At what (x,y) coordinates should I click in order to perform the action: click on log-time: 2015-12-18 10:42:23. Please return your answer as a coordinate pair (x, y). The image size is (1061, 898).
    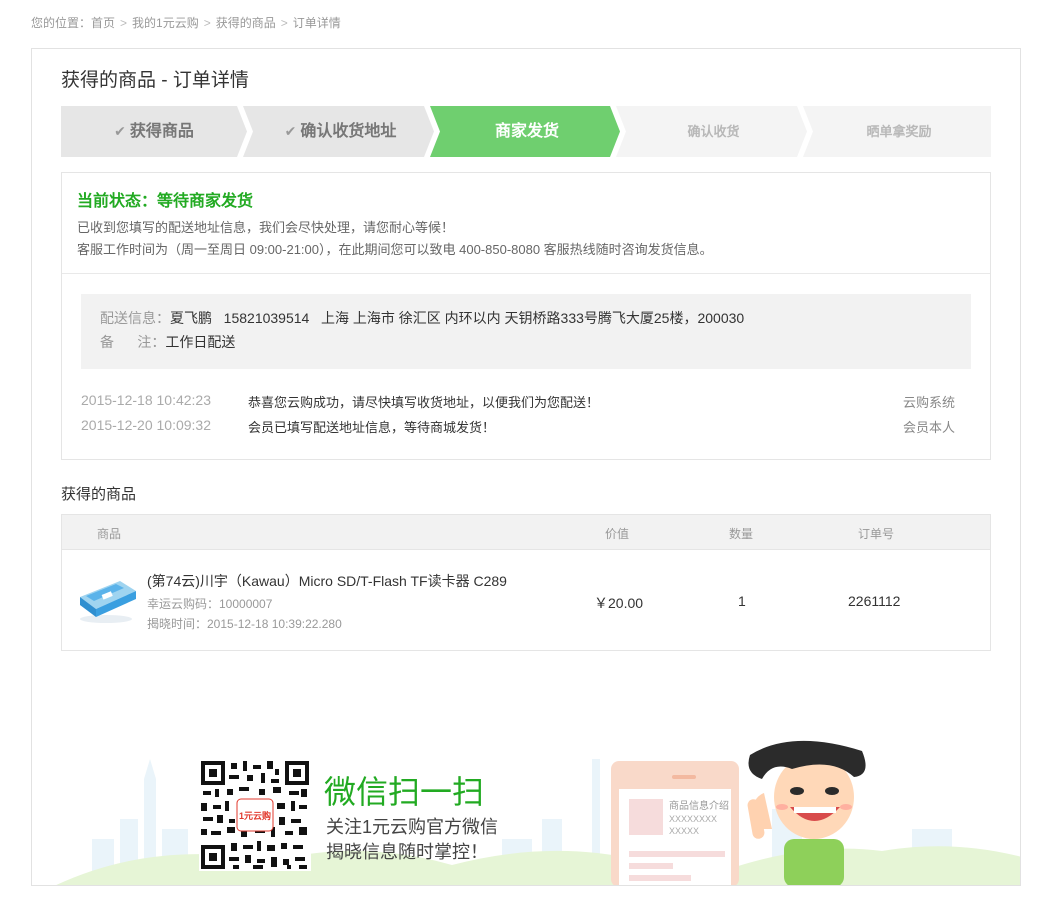
    Looking at the image, I should click on (146, 400).